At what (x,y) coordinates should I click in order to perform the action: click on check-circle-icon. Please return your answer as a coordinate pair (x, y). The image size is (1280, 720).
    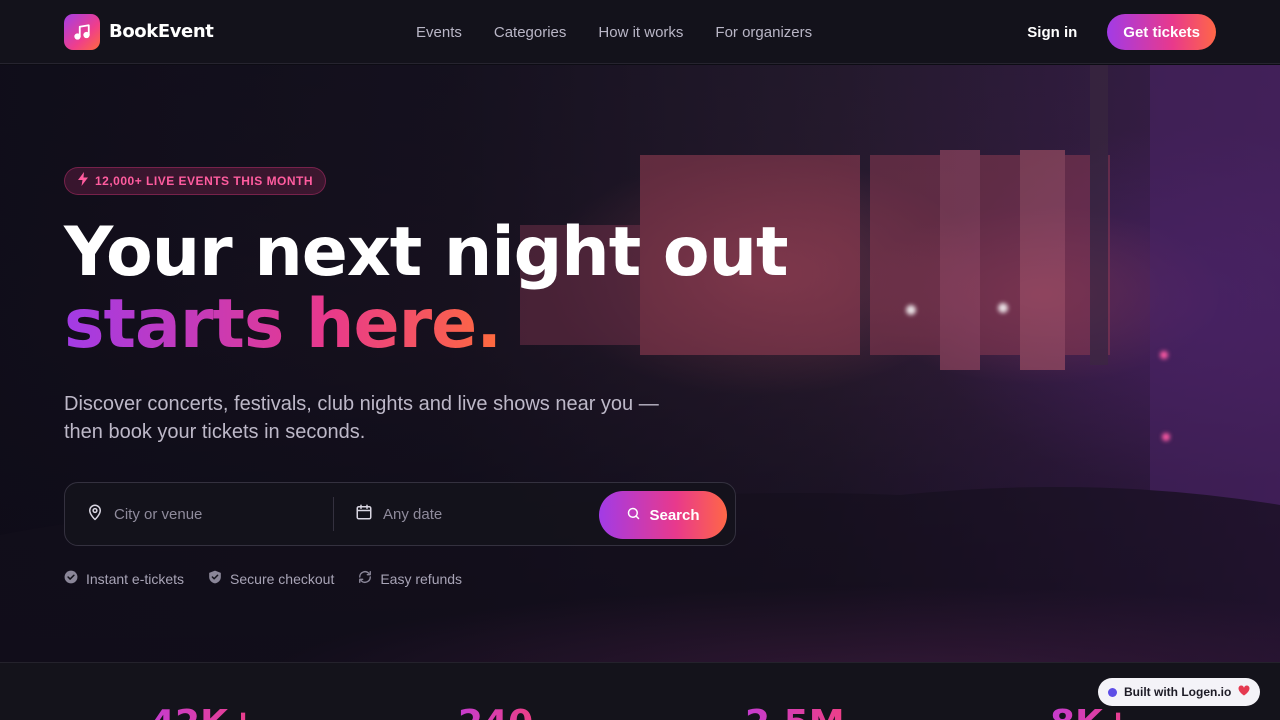
    Looking at the image, I should click on (71, 578).